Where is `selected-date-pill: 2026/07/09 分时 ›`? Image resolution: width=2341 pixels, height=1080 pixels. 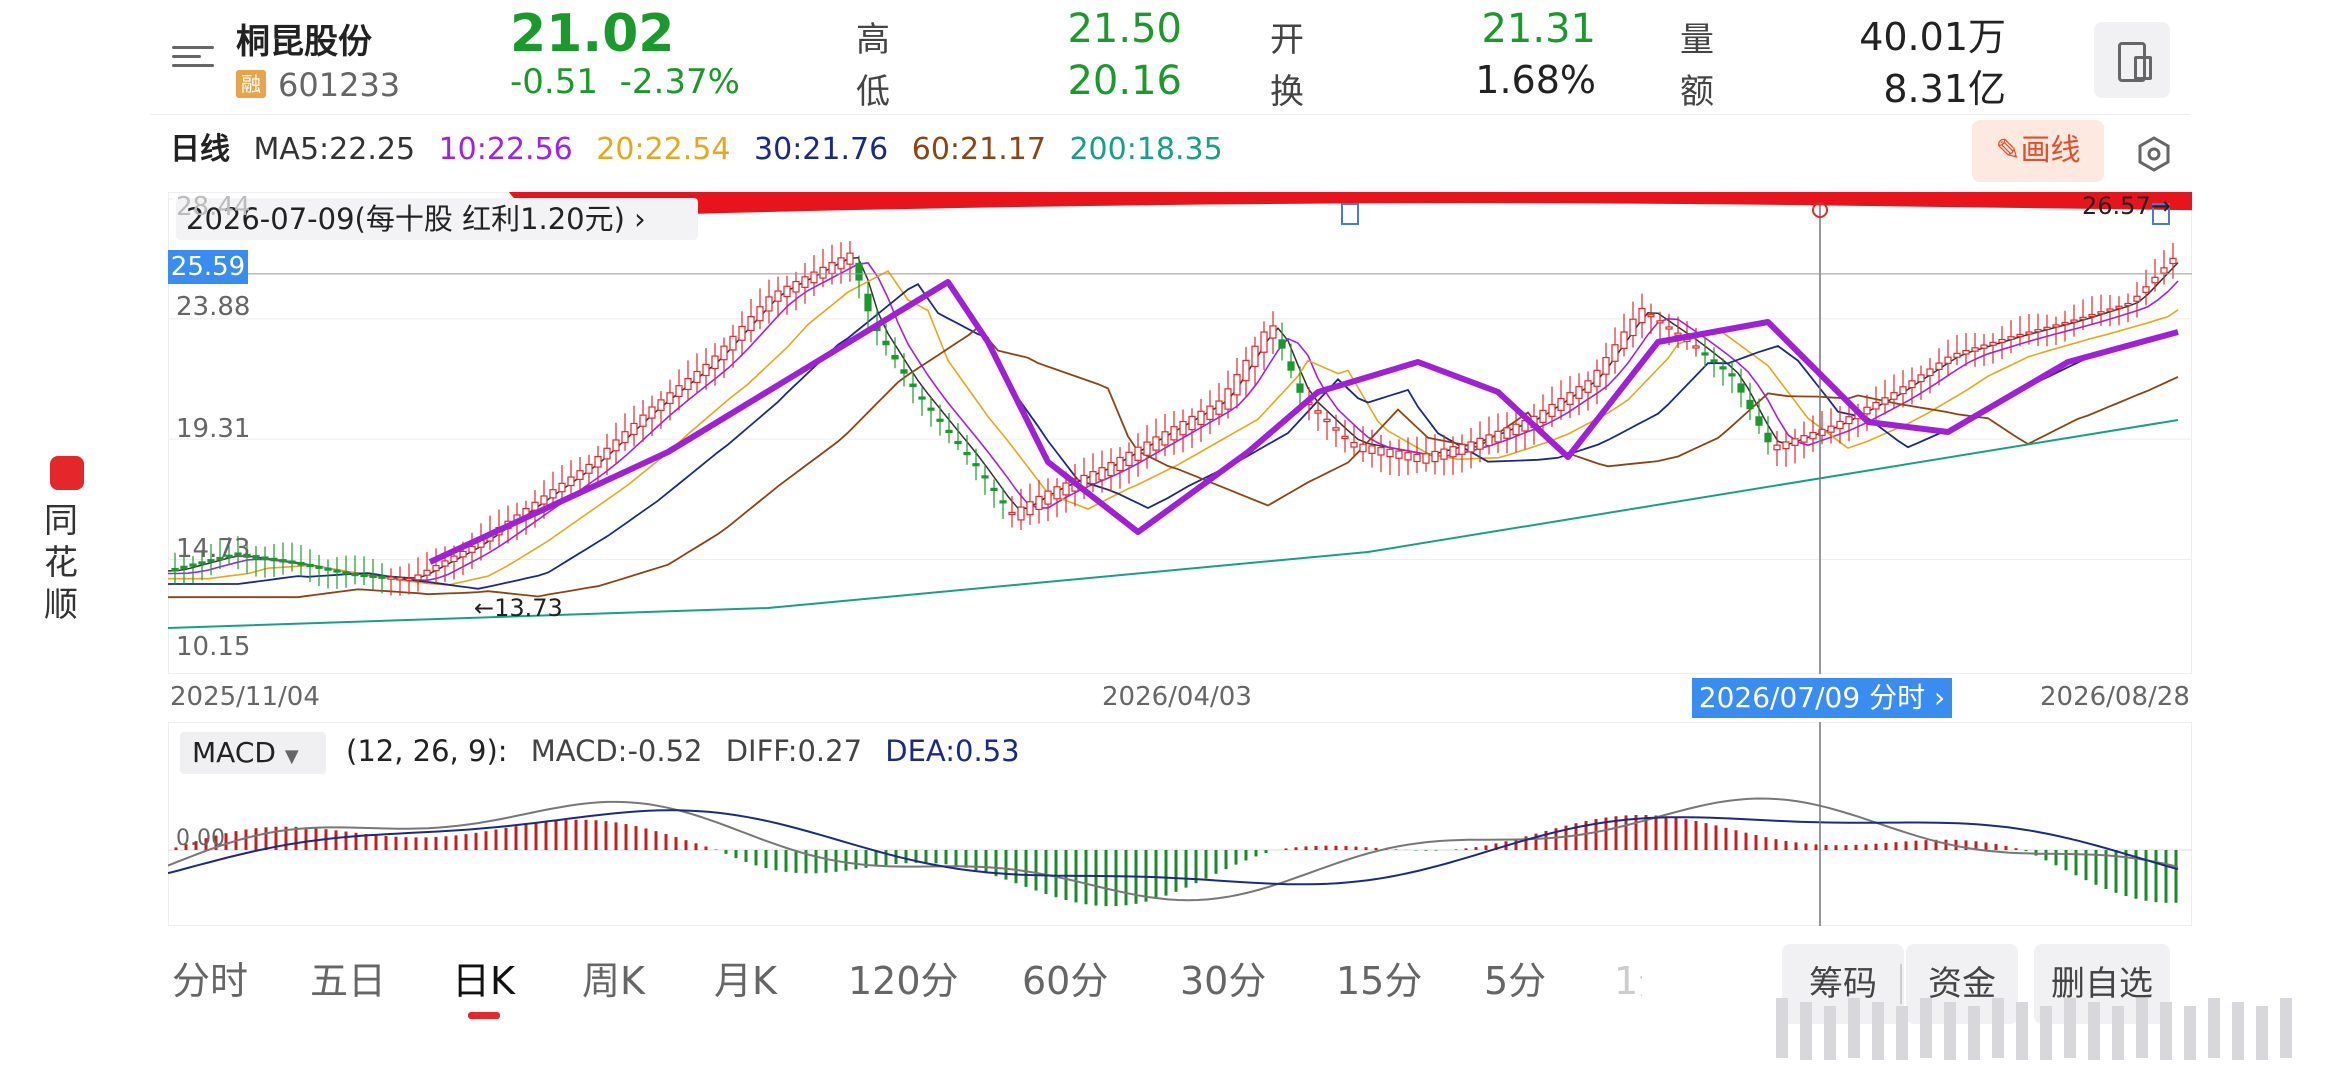
selected-date-pill: 2026/07/09 分时 › is located at coordinates (1822, 698).